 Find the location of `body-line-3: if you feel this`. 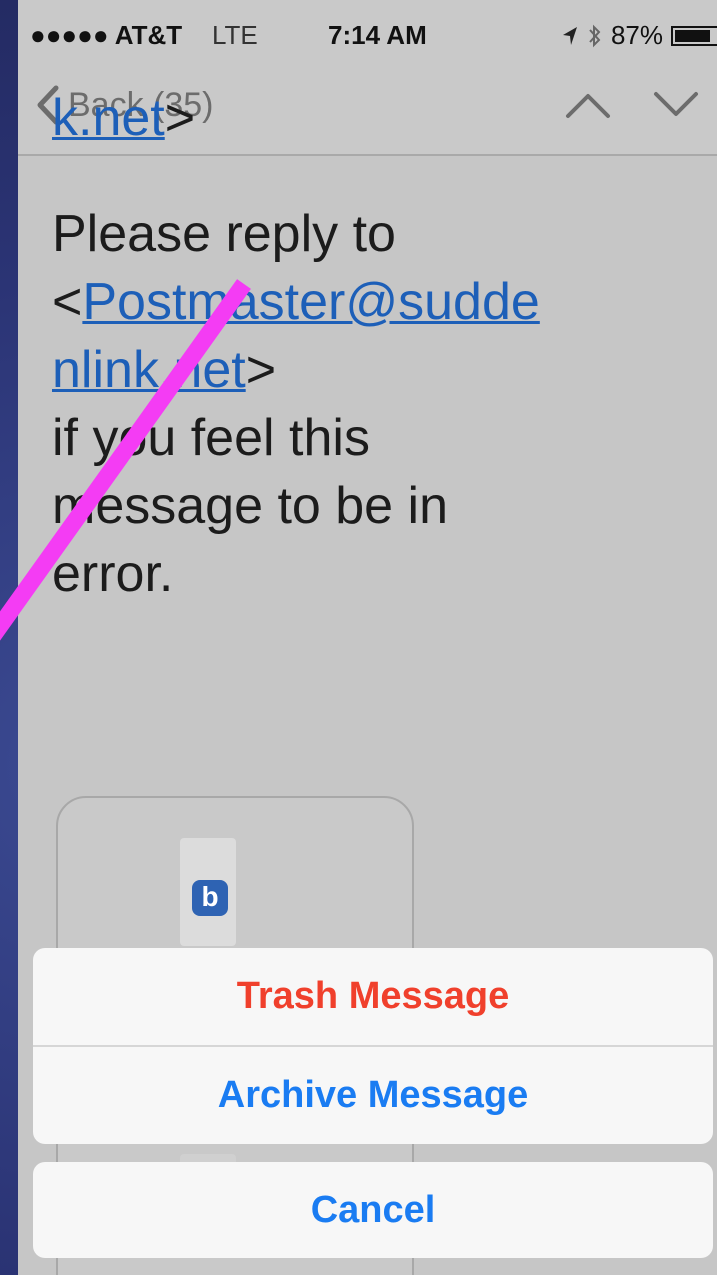

body-line-3: if you feel this is located at coordinates (211, 438).